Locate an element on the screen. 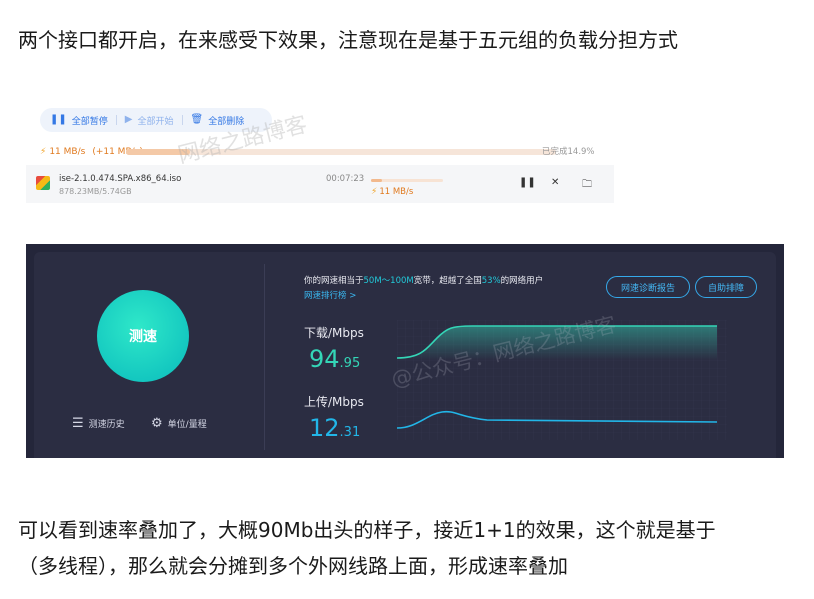 Image resolution: width=814 pixels, height=599 pixels. download-value: 94.95 is located at coordinates (334, 359).